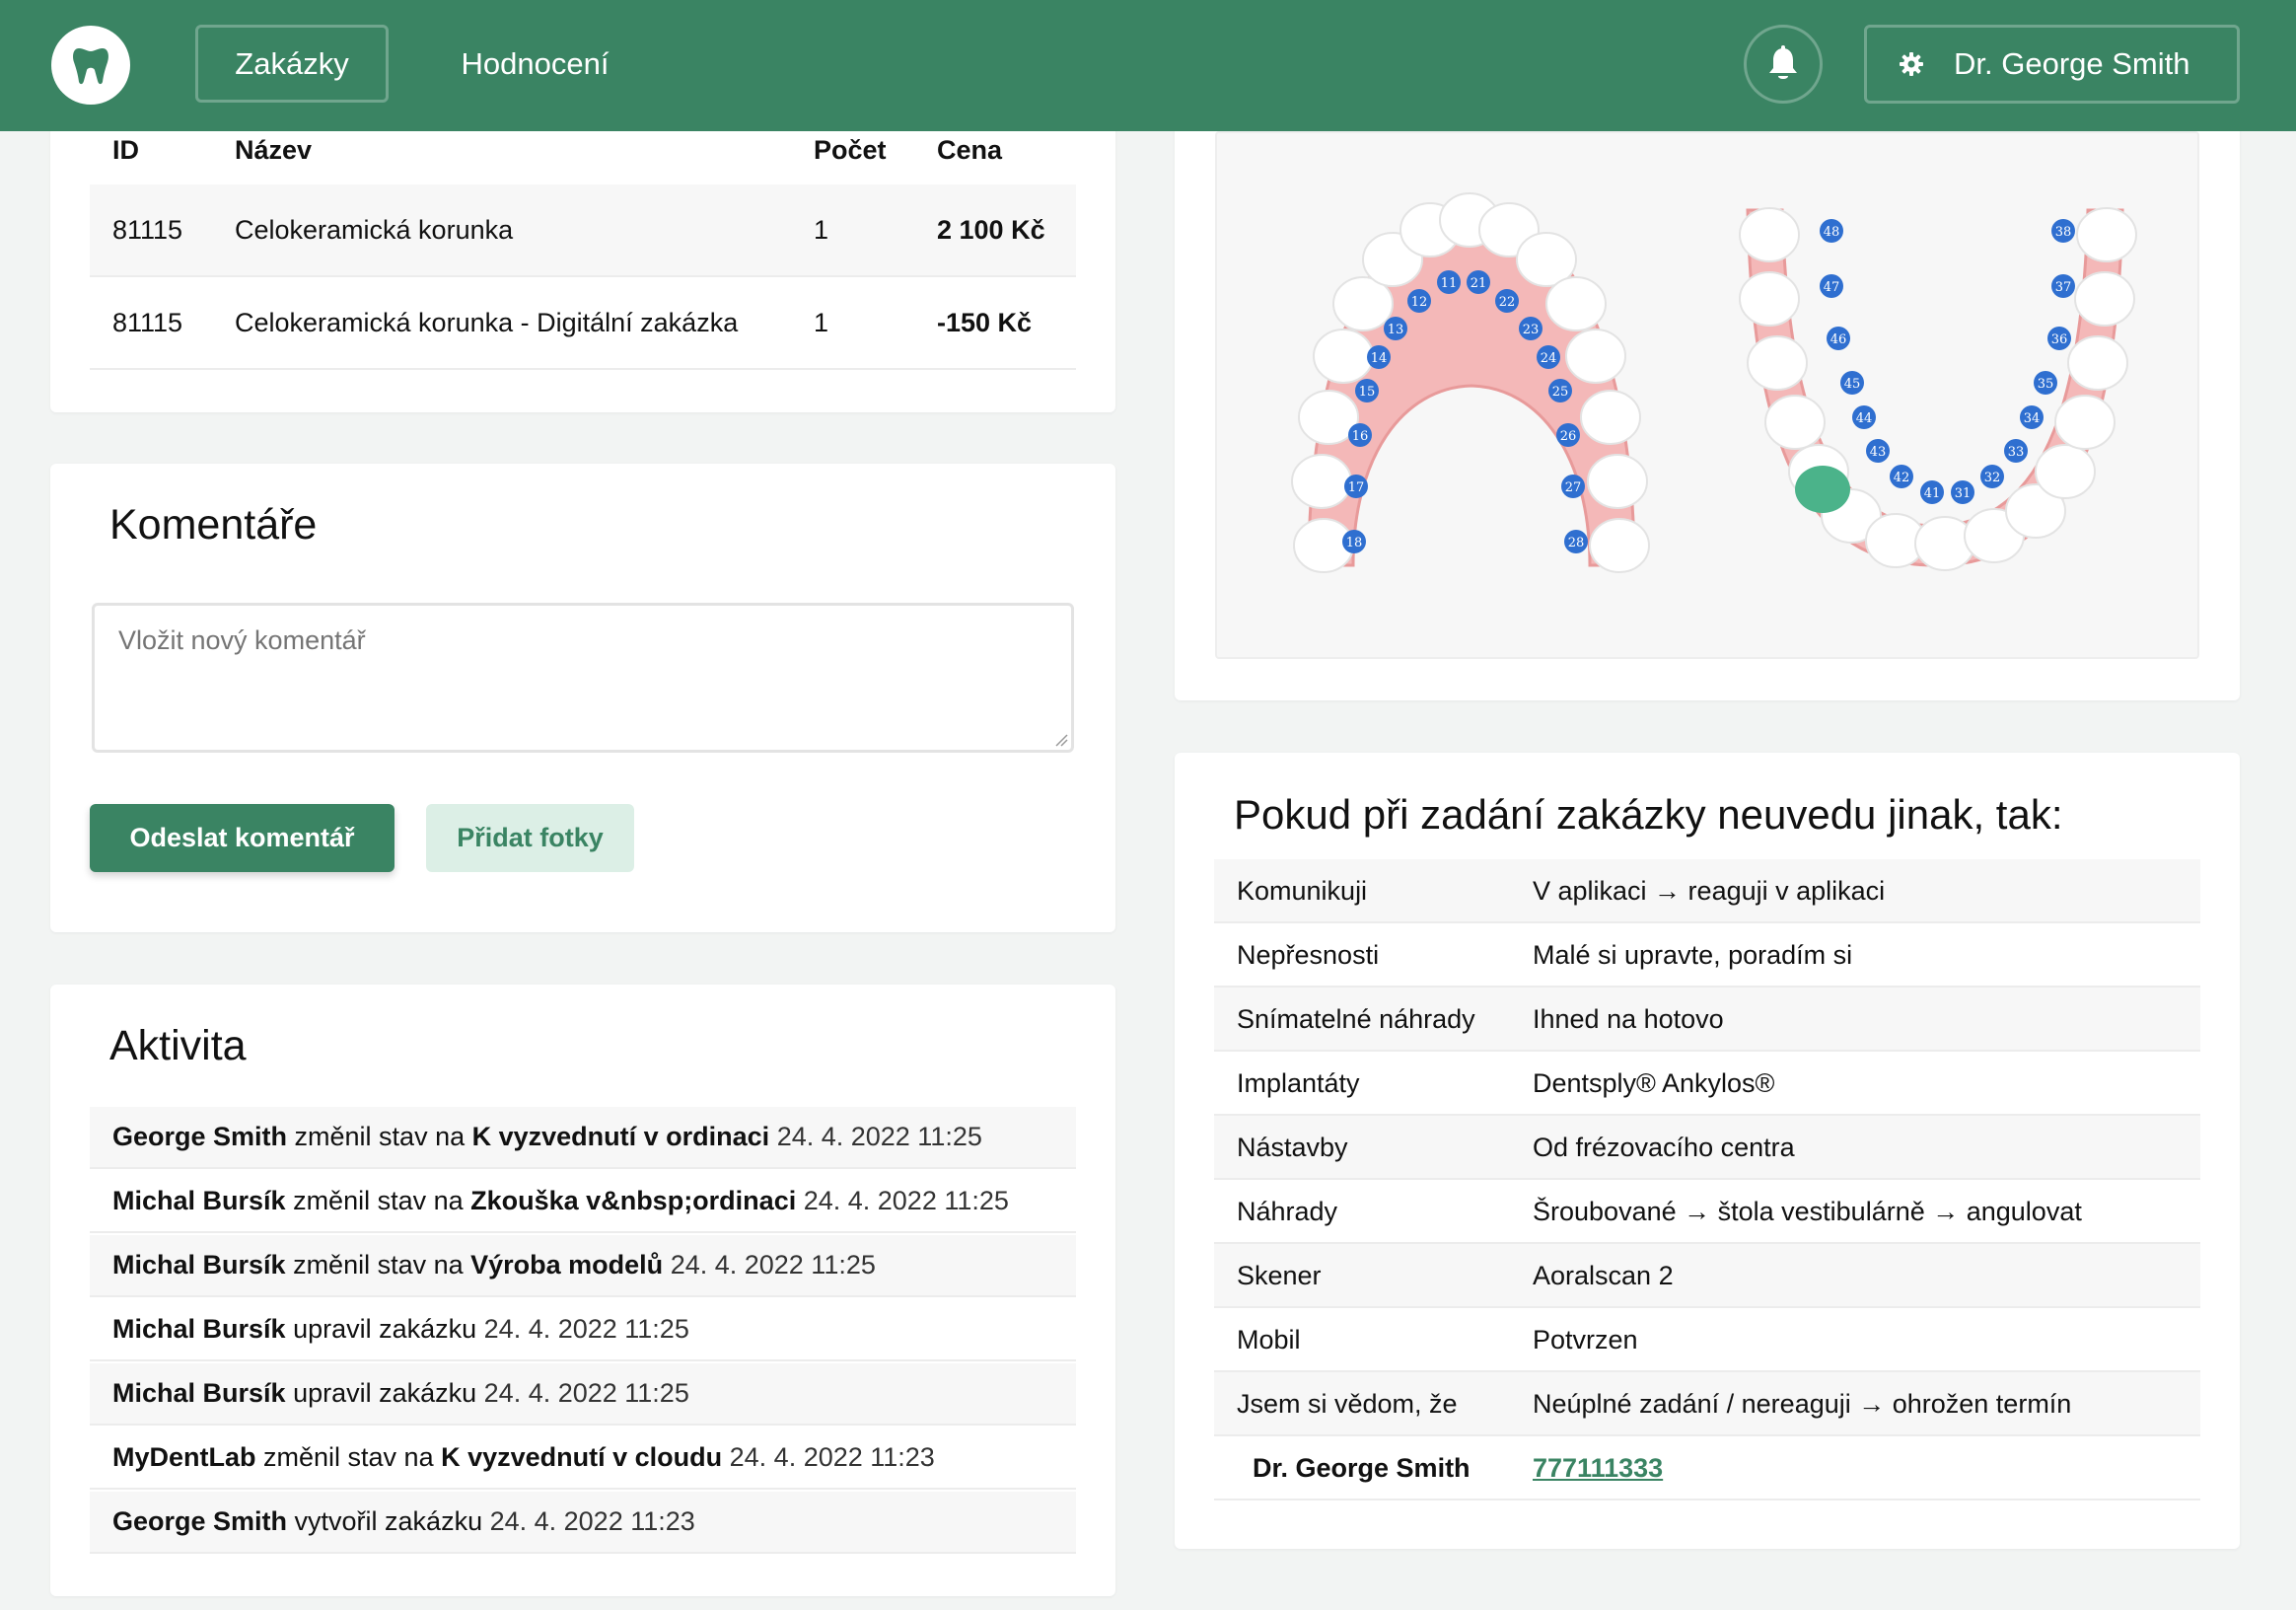 This screenshot has width=2296, height=1610. What do you see at coordinates (292, 64) in the screenshot?
I see `nav-orders: Zakázky` at bounding box center [292, 64].